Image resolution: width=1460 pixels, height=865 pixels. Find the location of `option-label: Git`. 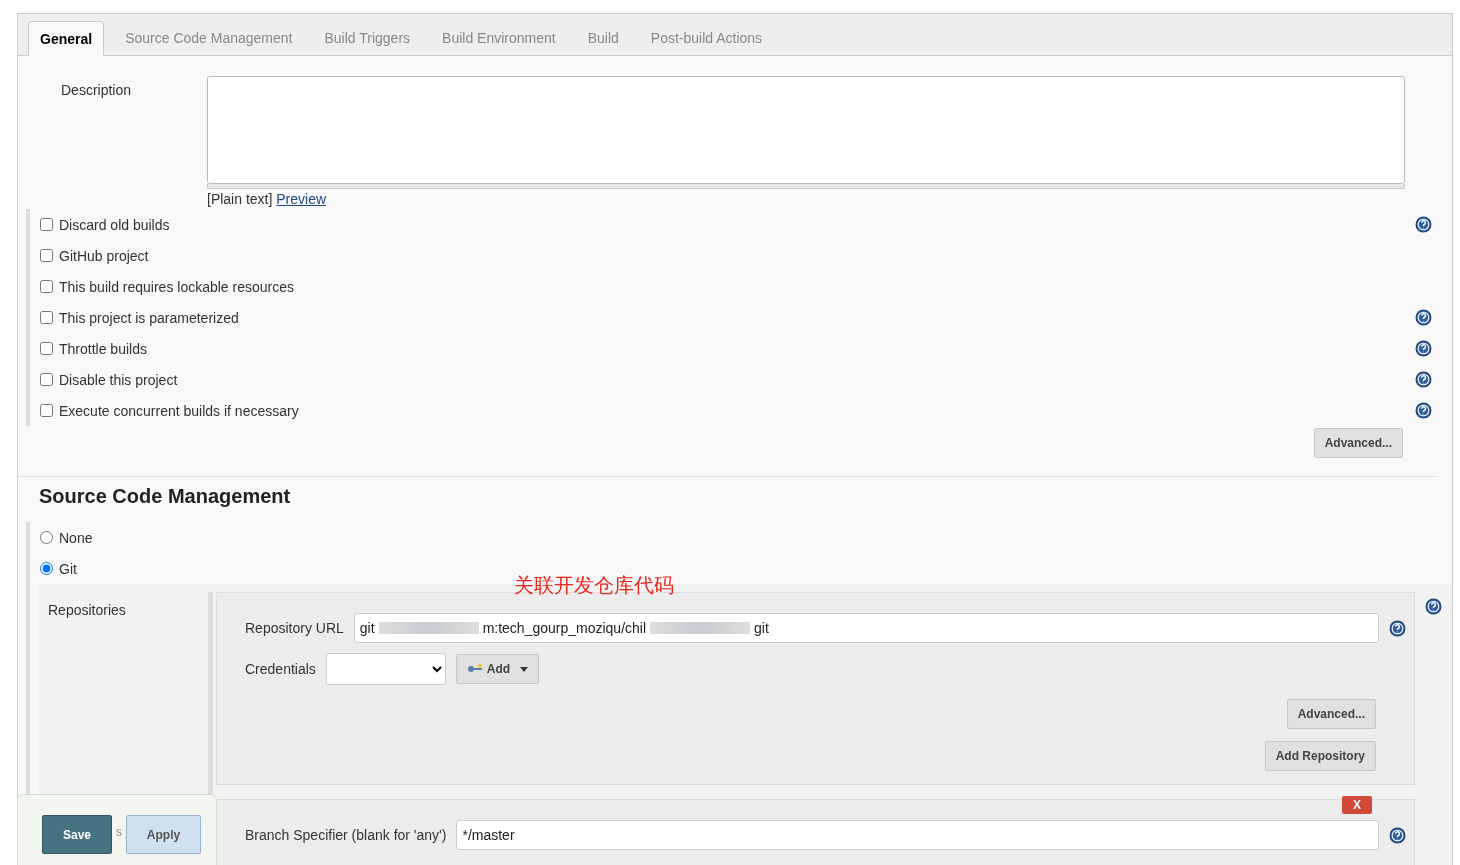

option-label: Git is located at coordinates (68, 568).